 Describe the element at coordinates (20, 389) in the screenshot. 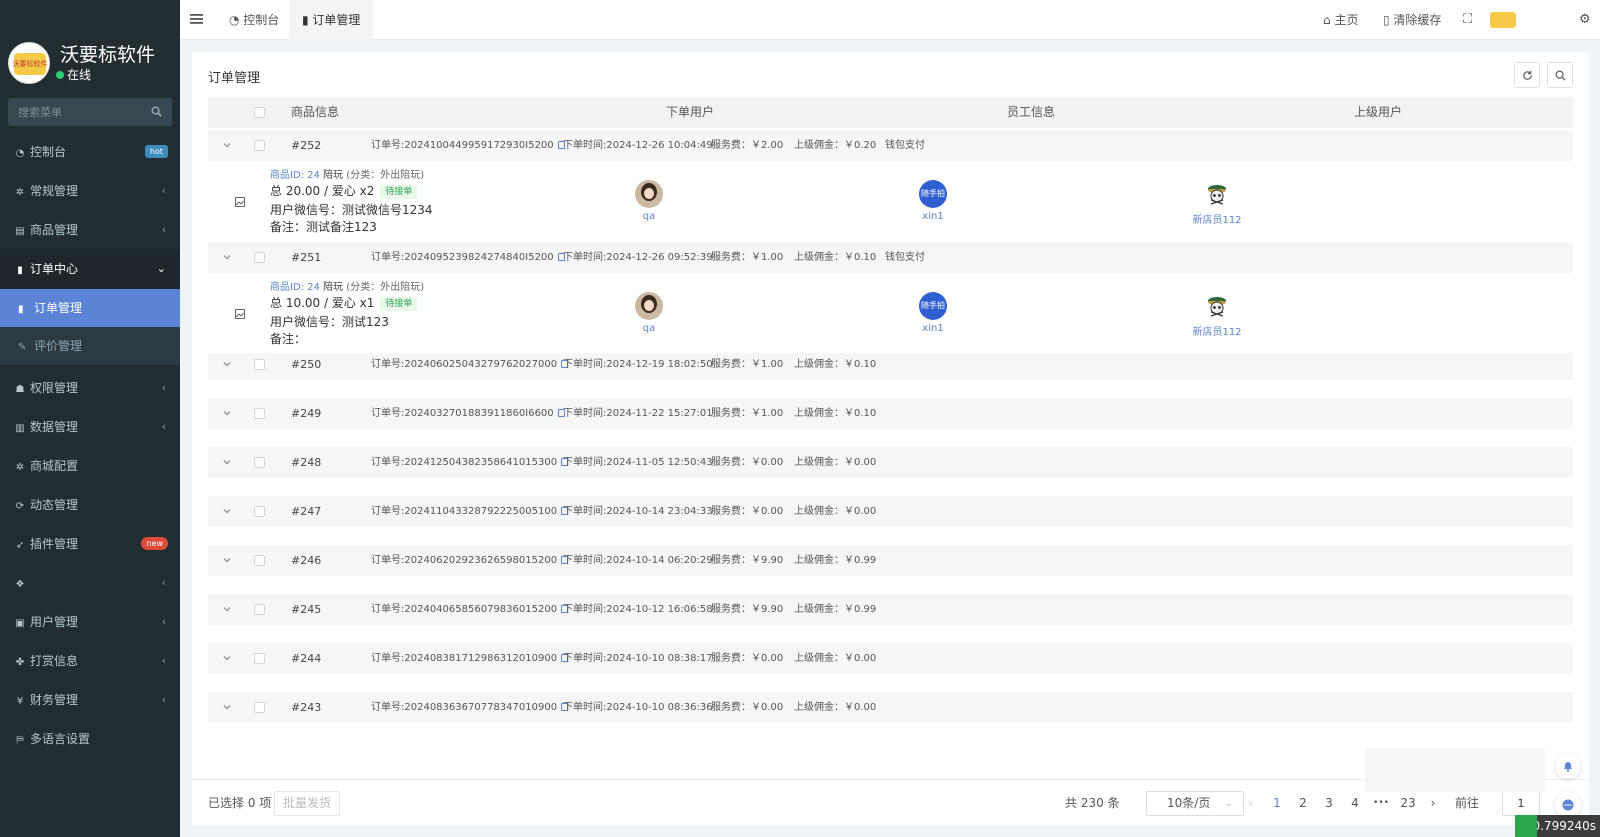

I see `group-icon: ☗` at that location.